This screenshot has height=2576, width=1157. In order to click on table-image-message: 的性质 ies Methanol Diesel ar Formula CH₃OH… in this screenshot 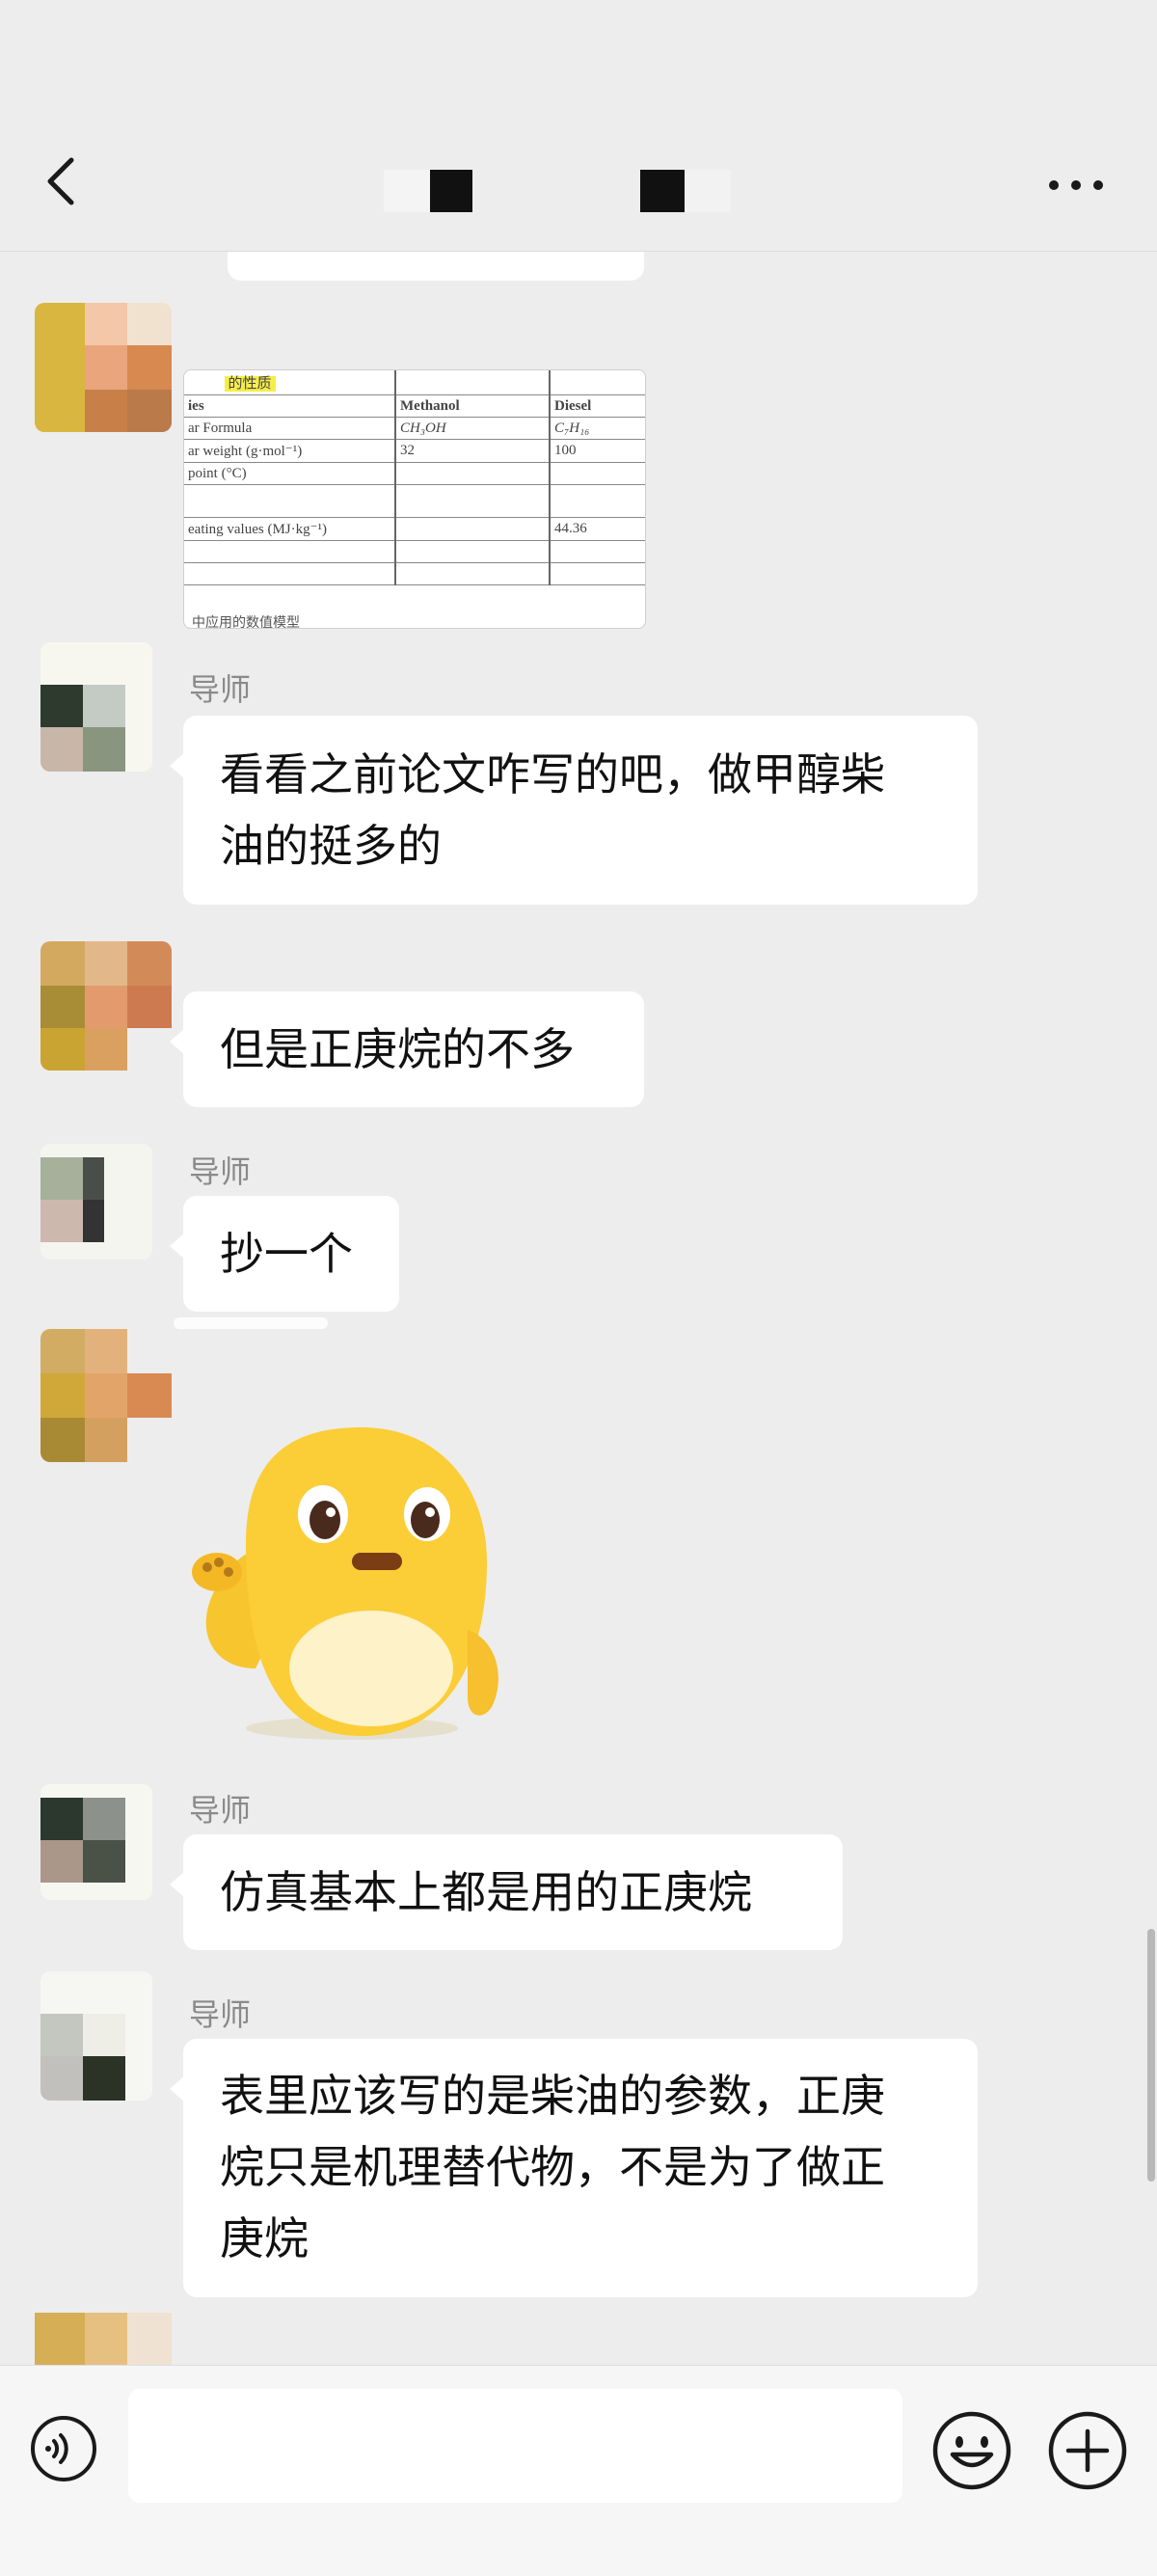, I will do `click(414, 499)`.